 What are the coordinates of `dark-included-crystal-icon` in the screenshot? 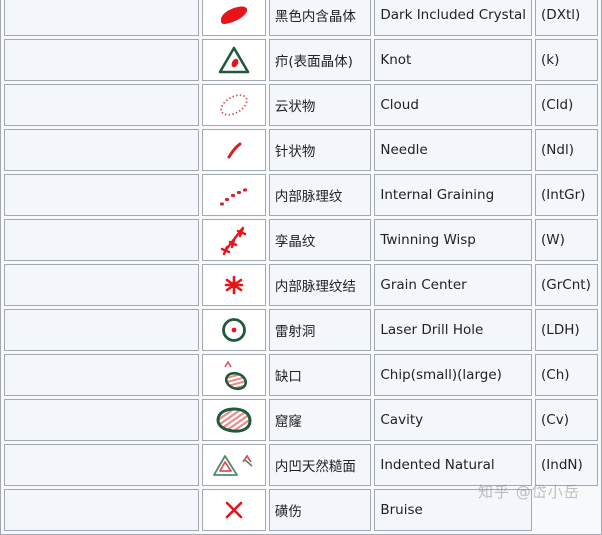 It's located at (234, 15).